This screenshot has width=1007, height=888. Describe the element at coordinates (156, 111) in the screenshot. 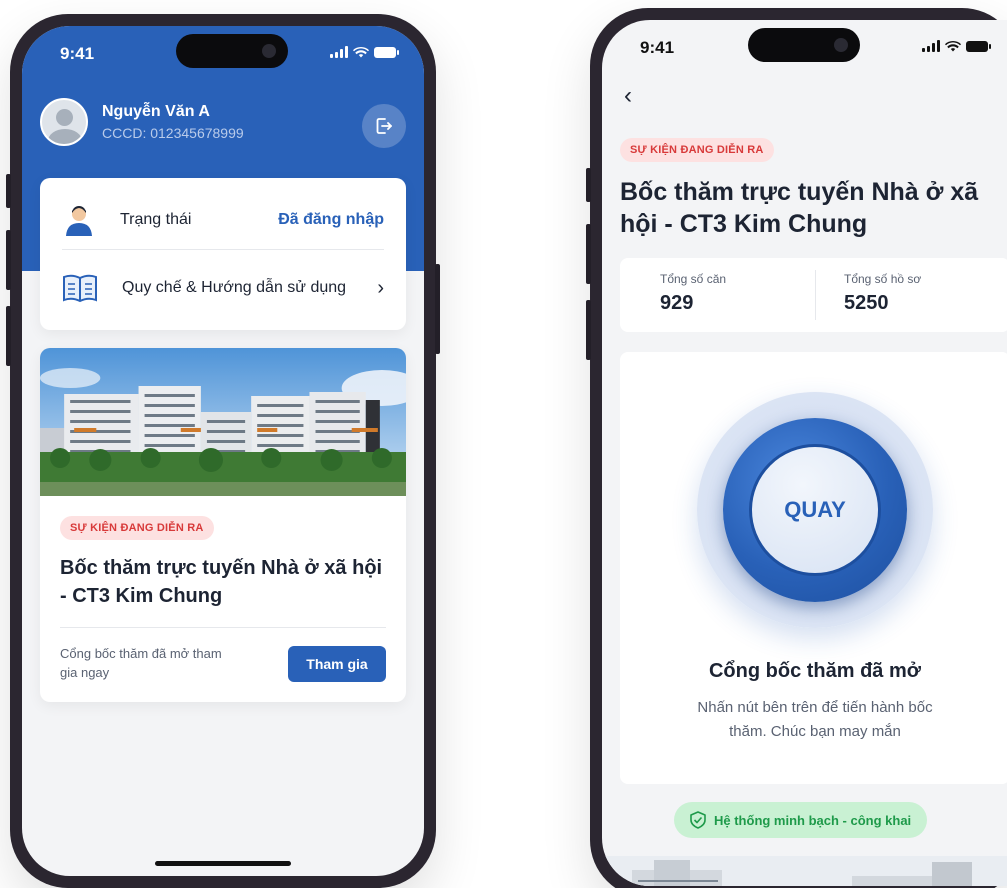

I see `user-name: Nguyễn Văn A` at that location.